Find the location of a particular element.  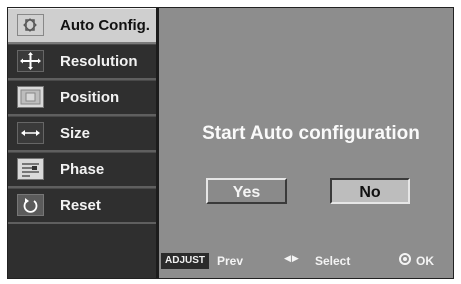

sidebar-item-position: Position is located at coordinates (82, 98).